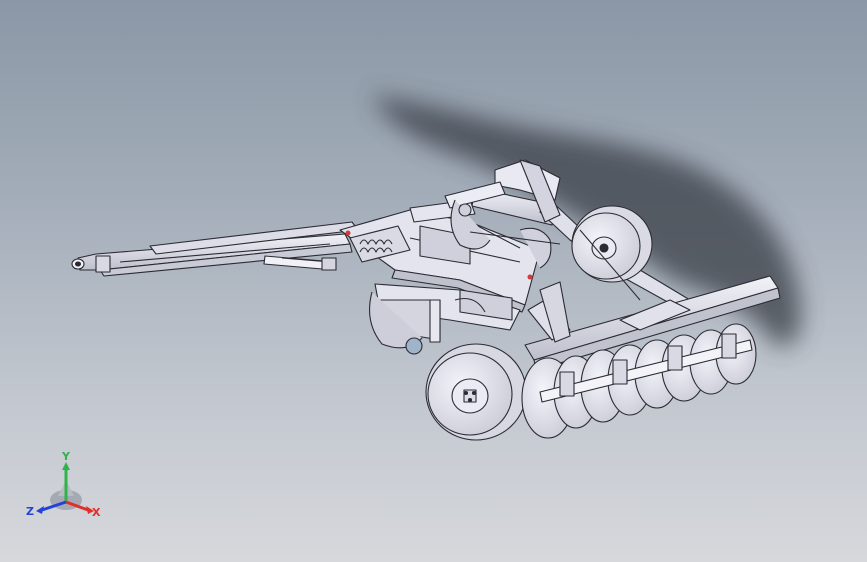 The image size is (867, 562). What do you see at coordinates (96, 512) in the screenshot?
I see `x-axis-label: X` at bounding box center [96, 512].